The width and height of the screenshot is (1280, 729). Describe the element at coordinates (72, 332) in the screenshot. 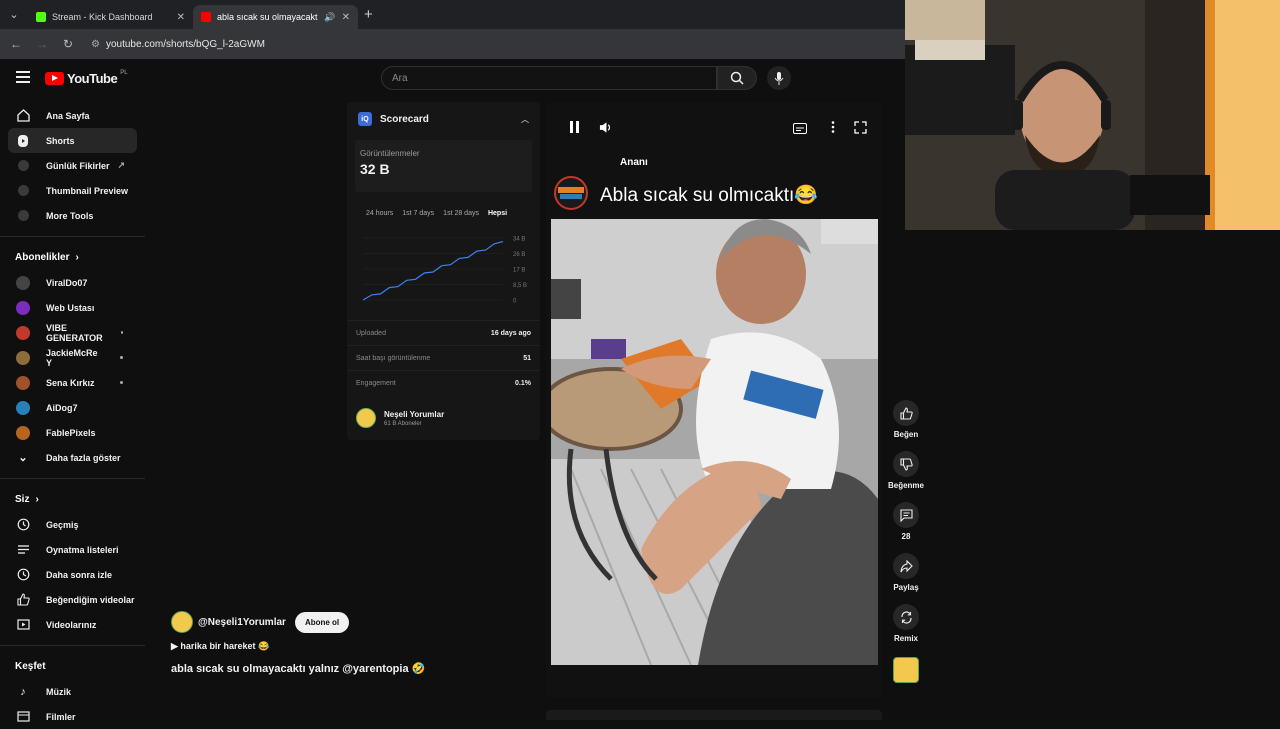

I see `sidebar-sub-vibe-generator: VIBE GENERATOR` at that location.